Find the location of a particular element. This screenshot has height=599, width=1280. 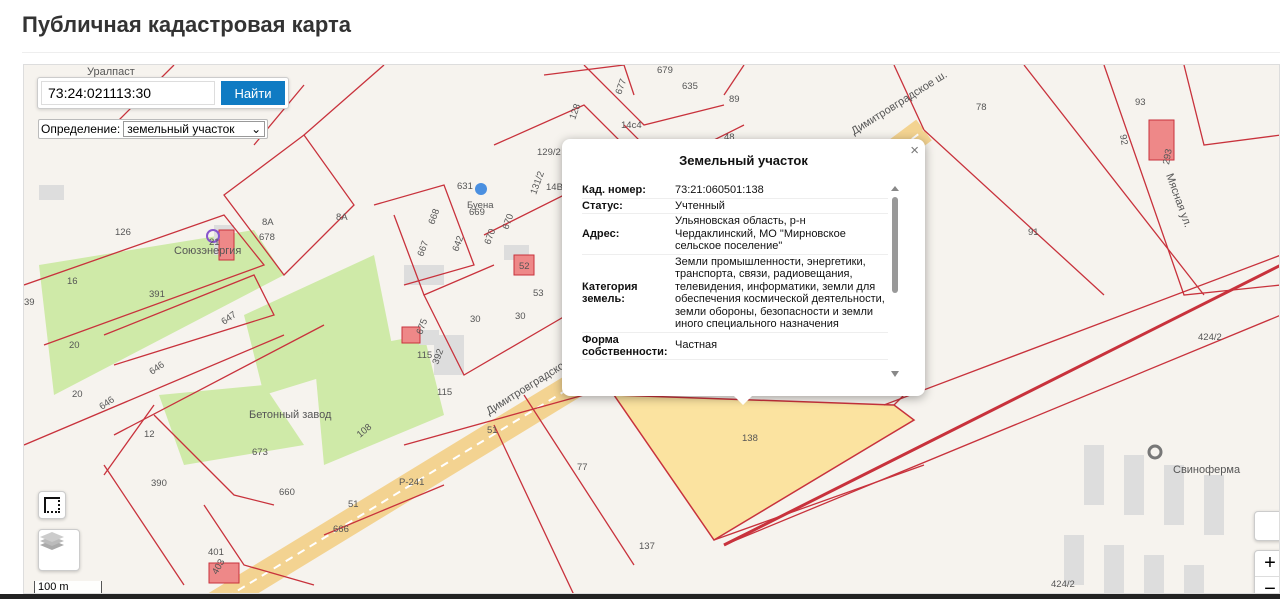

map-label: 390 is located at coordinates (159, 483).